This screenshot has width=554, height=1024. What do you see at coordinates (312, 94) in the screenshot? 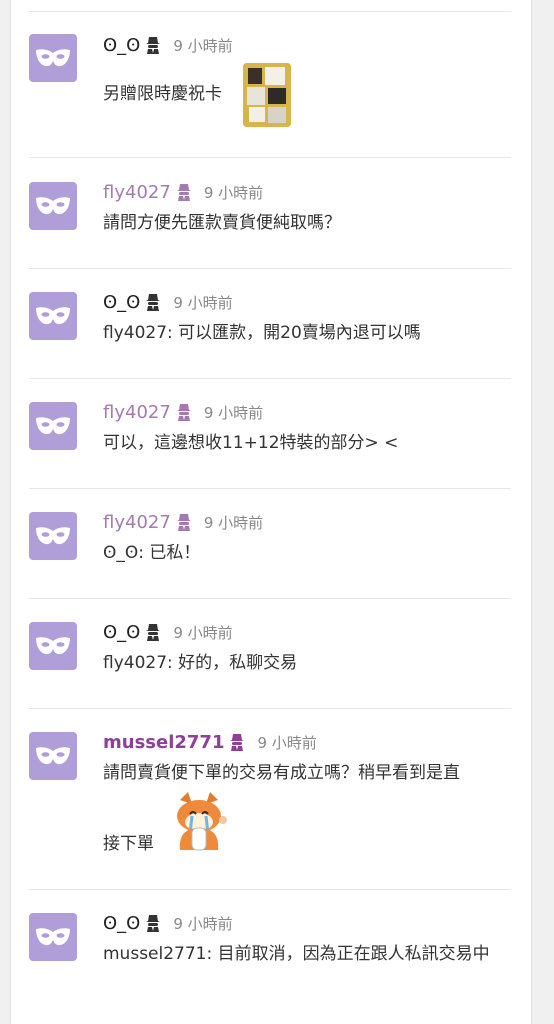
I see `comment-text: 另贈限時慶祝卡` at bounding box center [312, 94].